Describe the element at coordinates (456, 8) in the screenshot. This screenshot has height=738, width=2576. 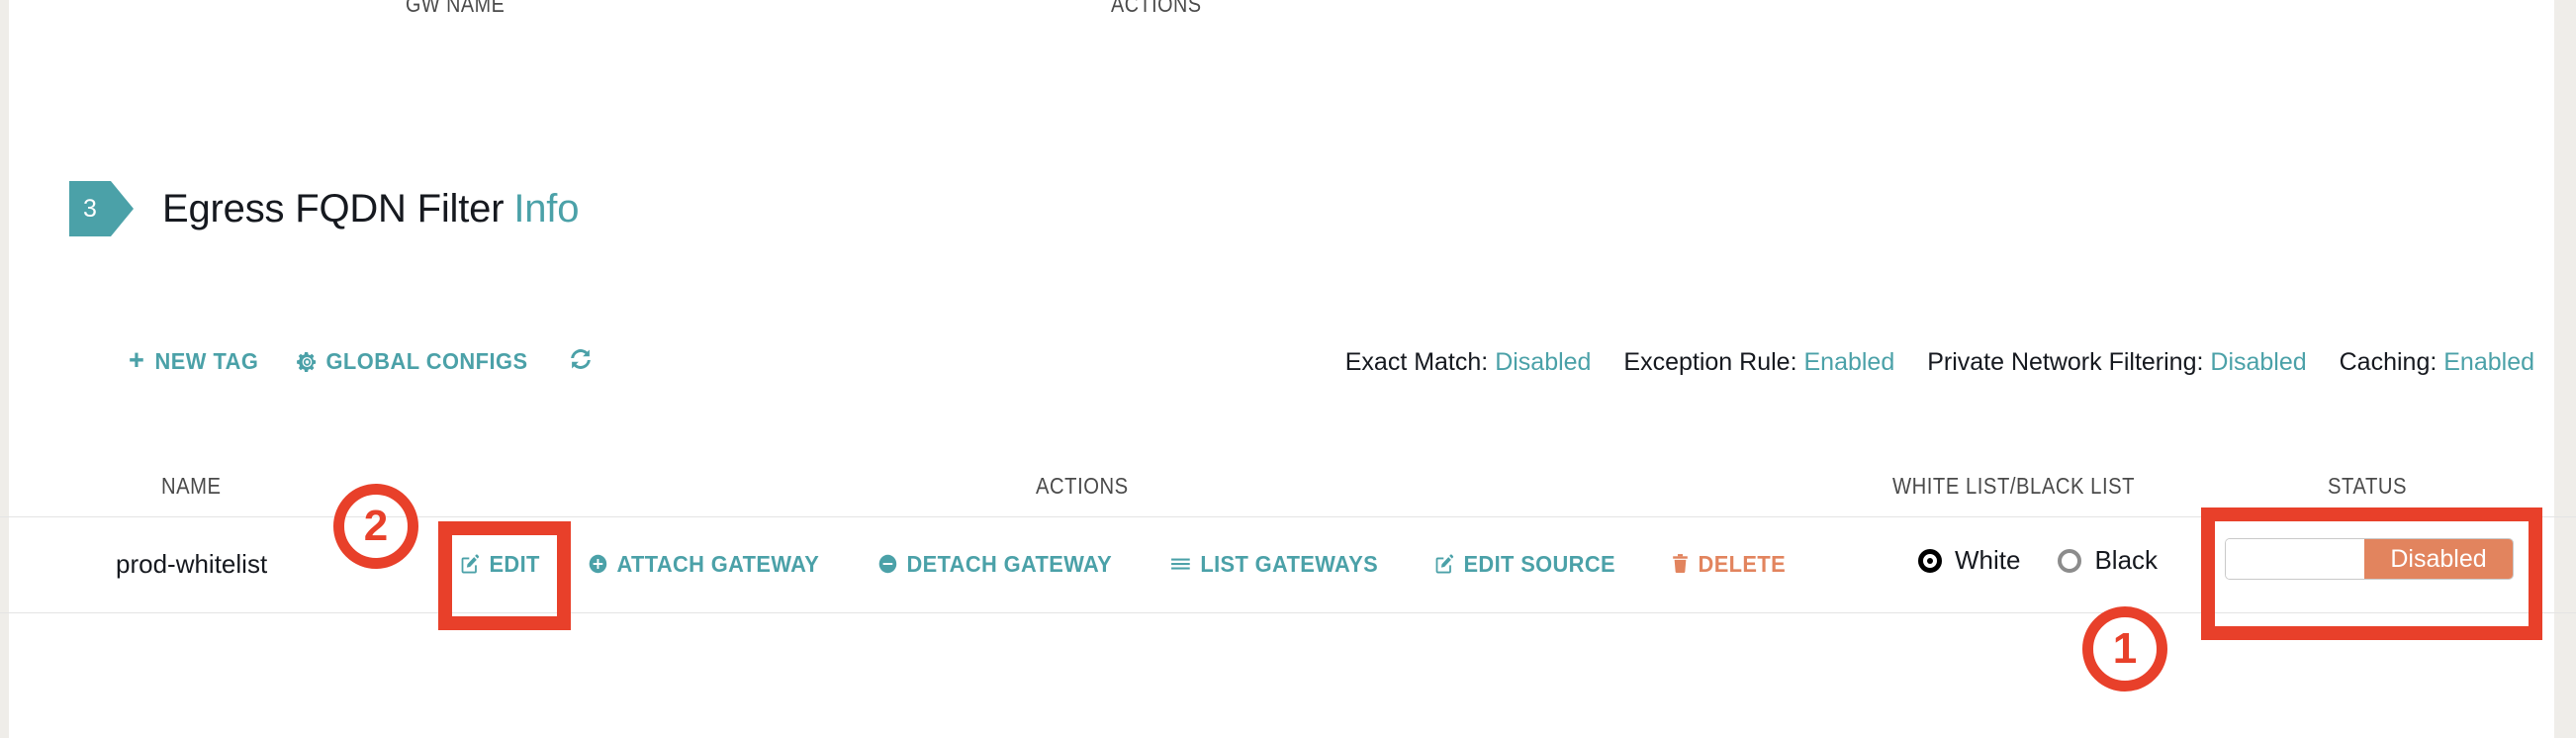
I see `column-header-gw-name: GW NAME` at that location.